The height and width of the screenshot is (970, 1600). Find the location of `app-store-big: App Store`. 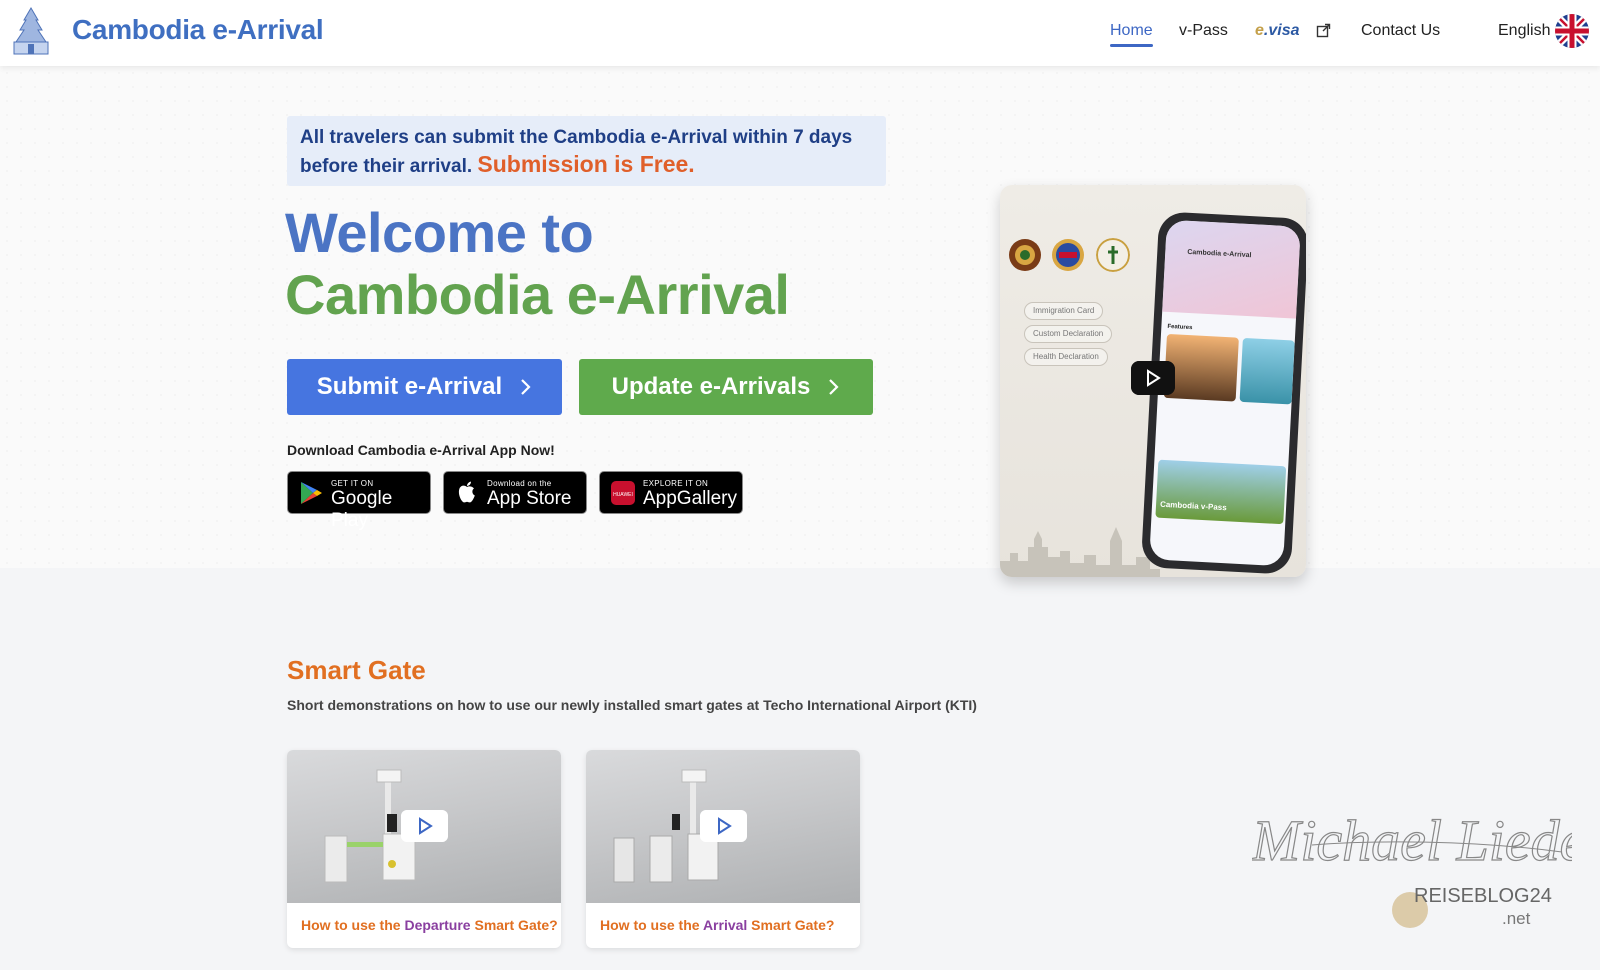

app-store-big: App Store is located at coordinates (529, 498).